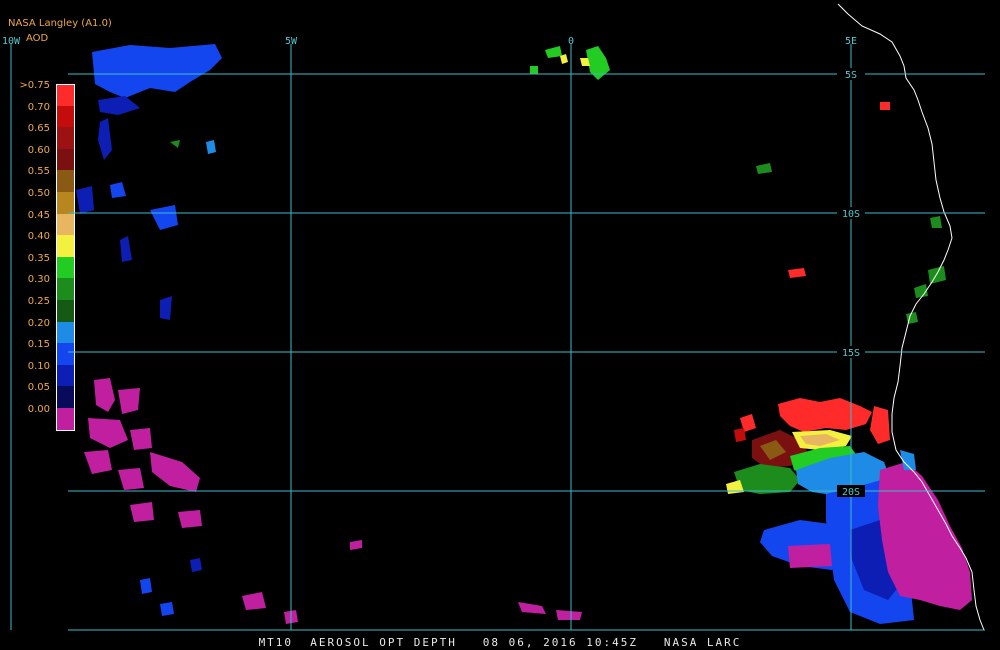  What do you see at coordinates (851, 353) in the screenshot?
I see `latitude-label: 15S` at bounding box center [851, 353].